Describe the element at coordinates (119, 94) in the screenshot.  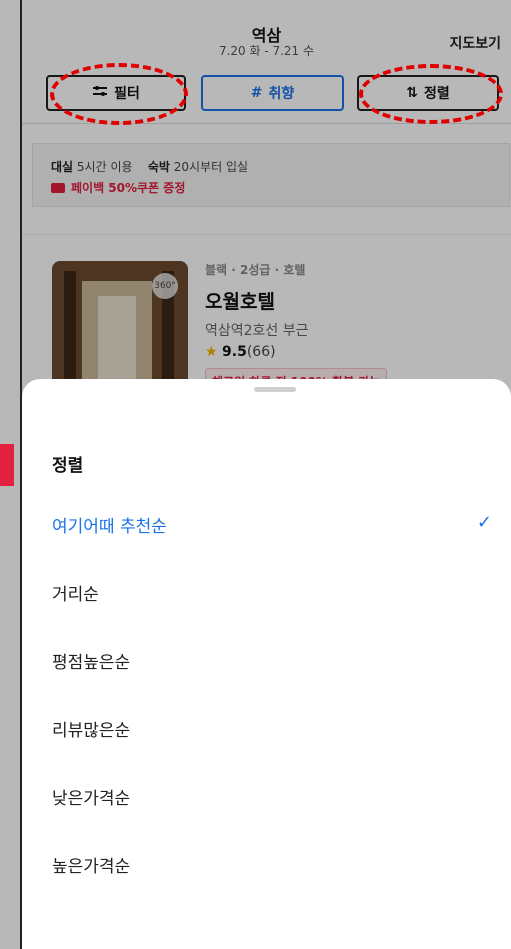
I see `annotation-circle-filter` at that location.